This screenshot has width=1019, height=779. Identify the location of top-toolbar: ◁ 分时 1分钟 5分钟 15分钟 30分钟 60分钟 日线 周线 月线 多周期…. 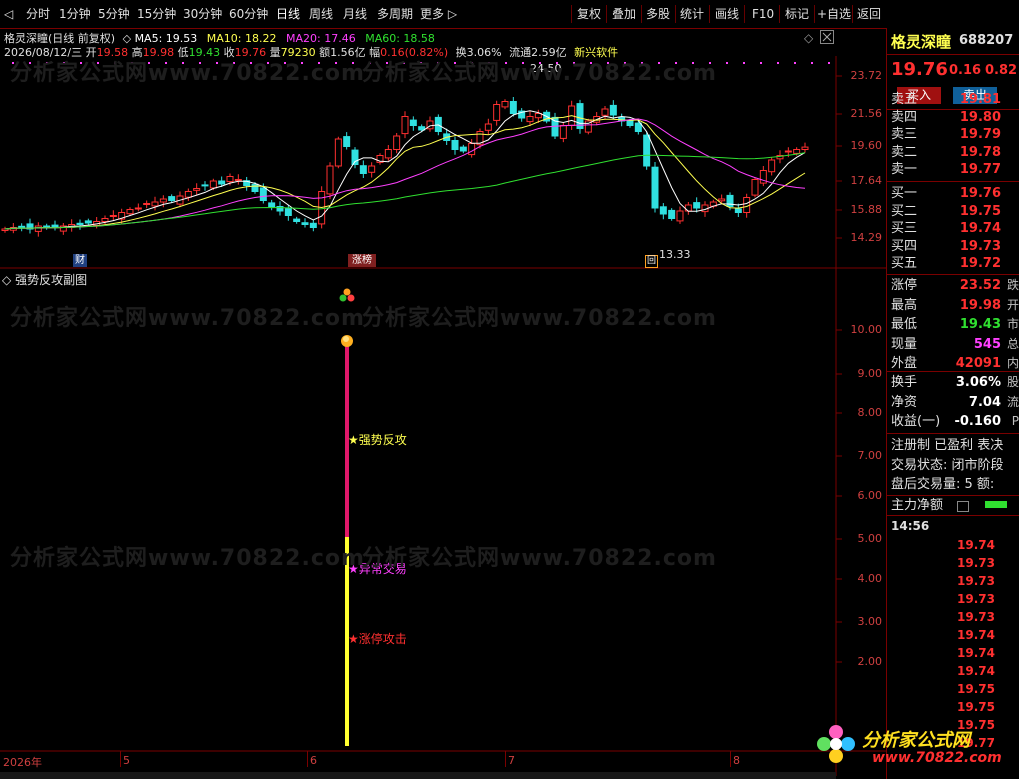
(509, 14).